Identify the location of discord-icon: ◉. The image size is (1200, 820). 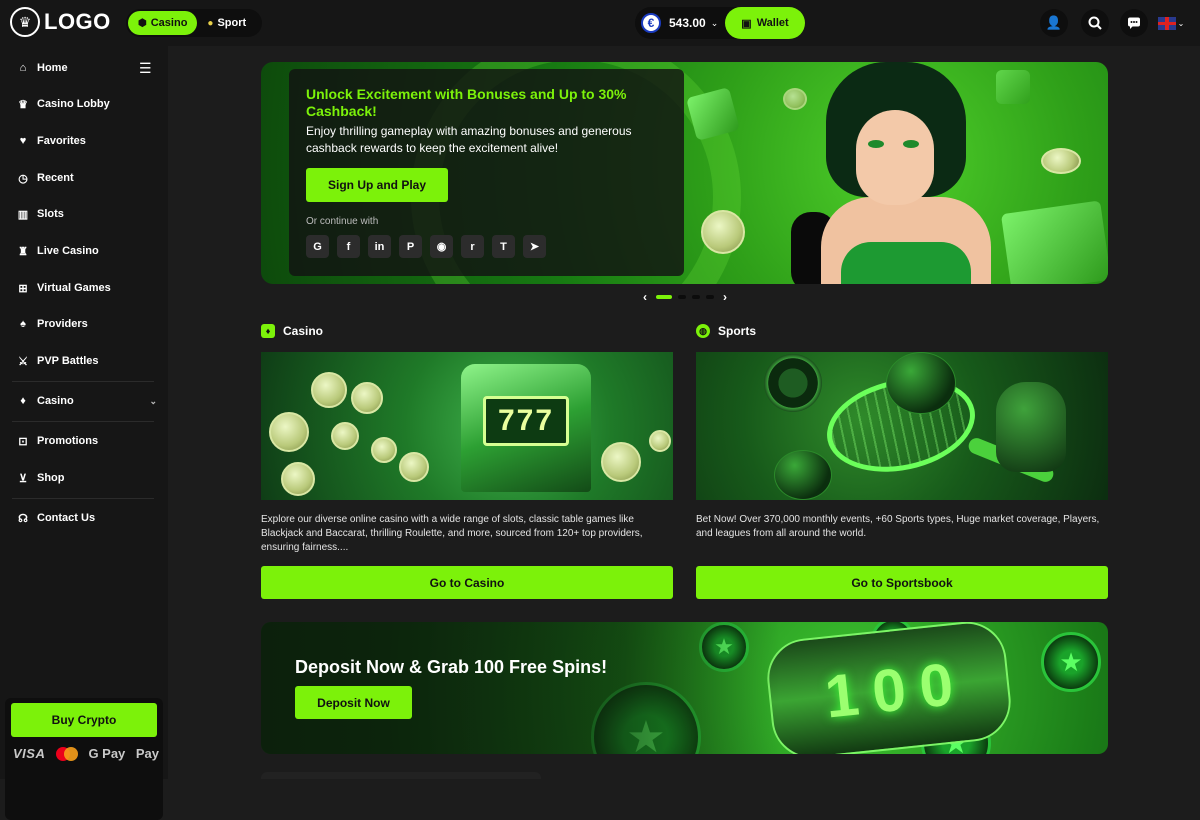
(441, 246).